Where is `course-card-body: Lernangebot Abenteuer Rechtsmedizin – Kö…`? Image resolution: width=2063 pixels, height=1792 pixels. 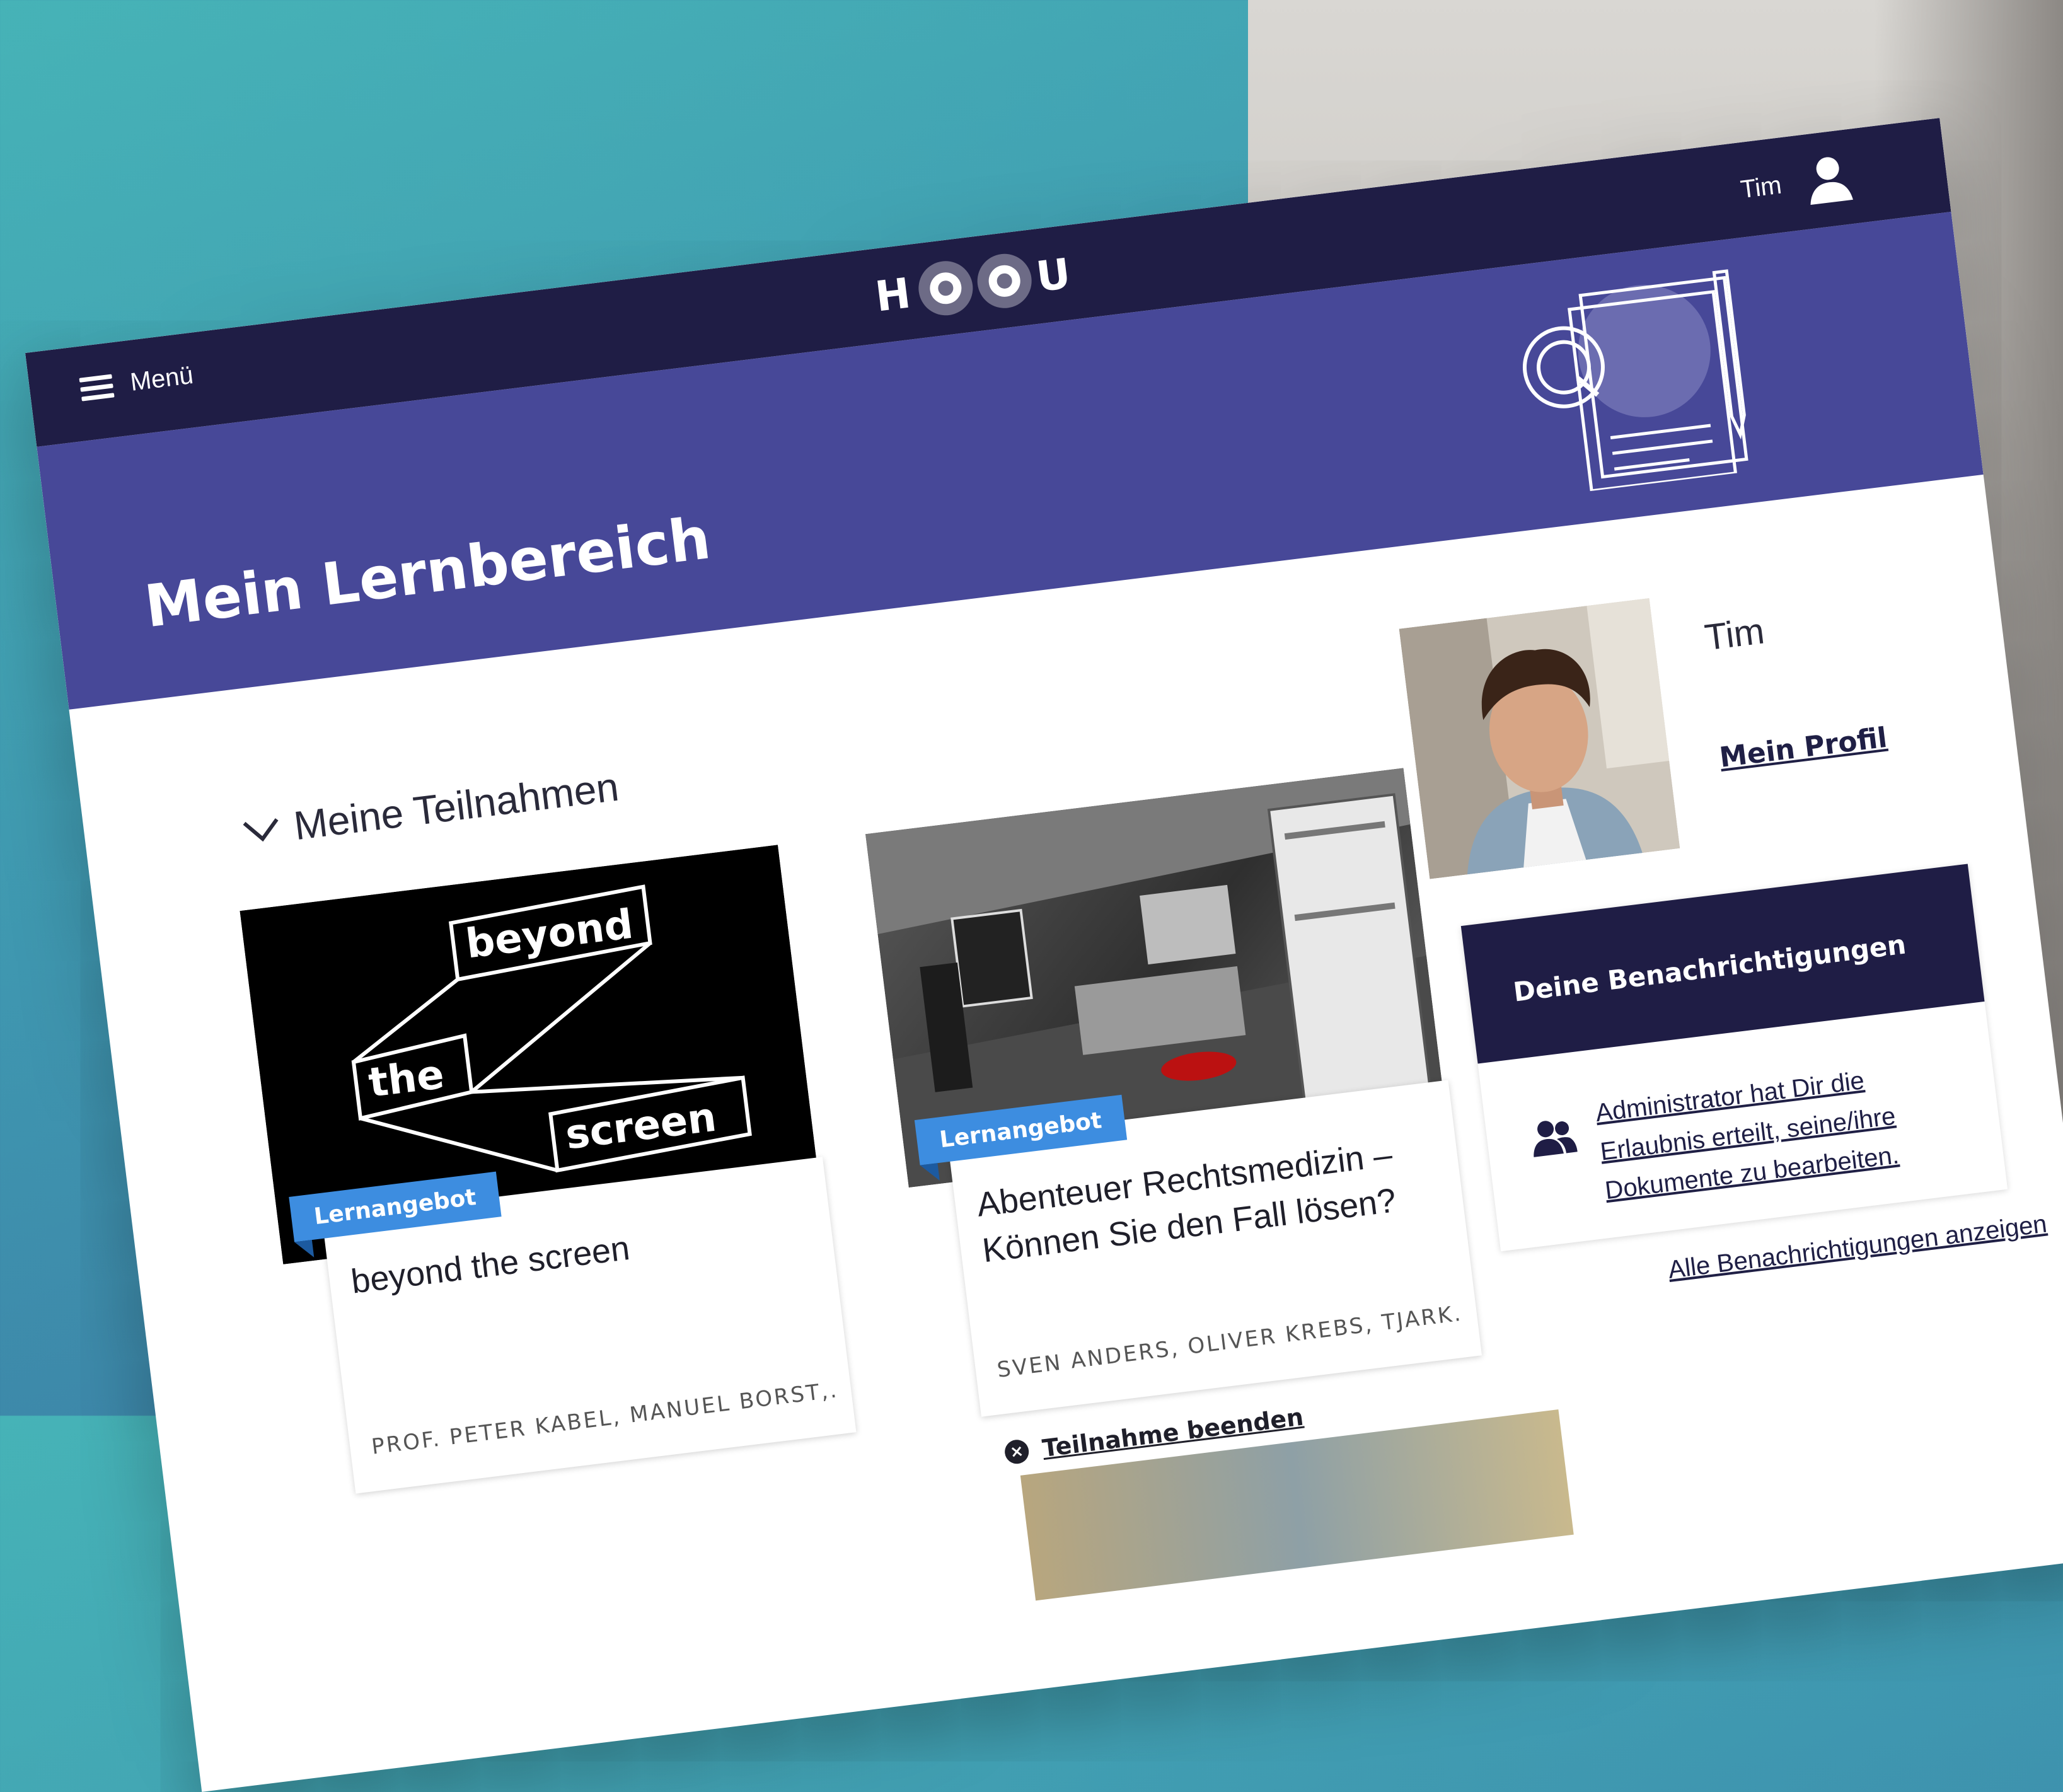 course-card-body: Lernangebot Abenteuer Rechtsmedizin – Kö… is located at coordinates (1198, 1248).